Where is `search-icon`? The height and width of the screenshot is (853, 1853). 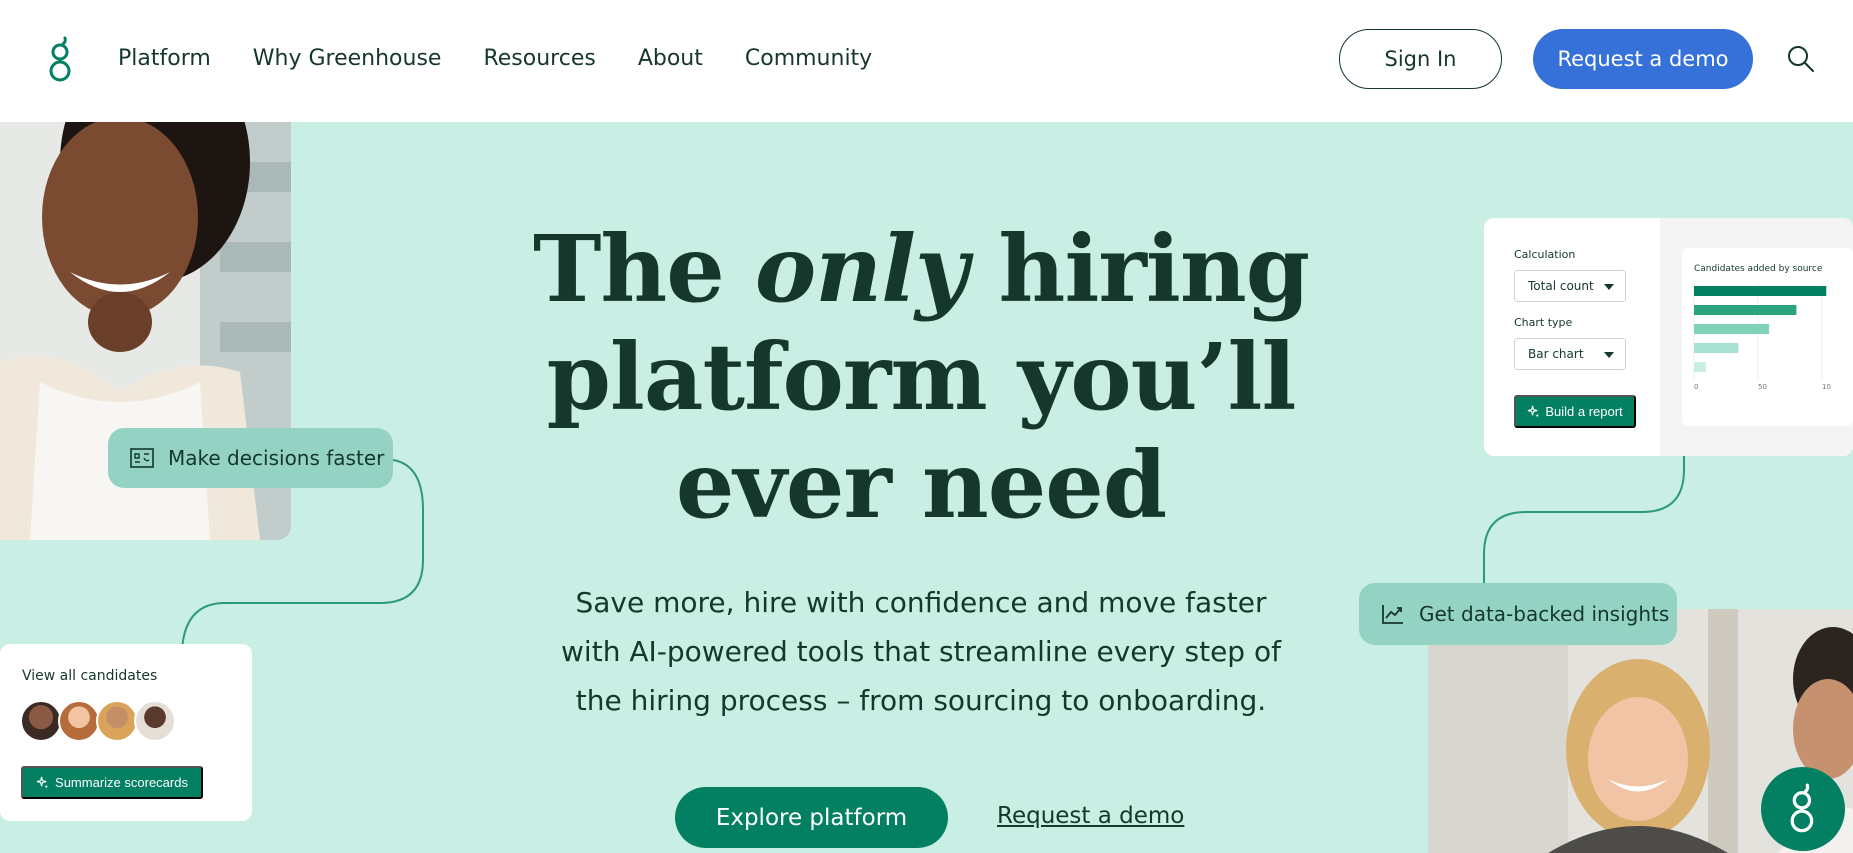 search-icon is located at coordinates (1801, 59).